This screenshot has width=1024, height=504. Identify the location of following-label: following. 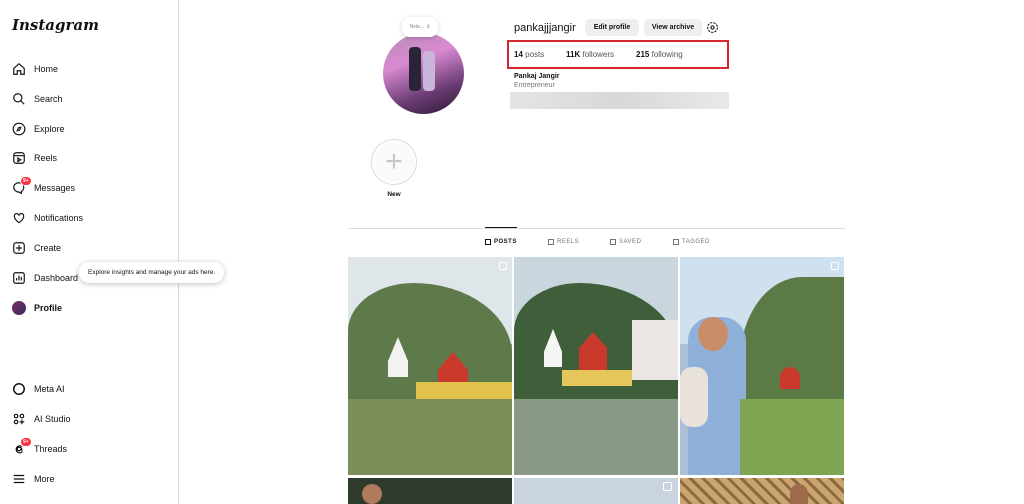
(667, 54).